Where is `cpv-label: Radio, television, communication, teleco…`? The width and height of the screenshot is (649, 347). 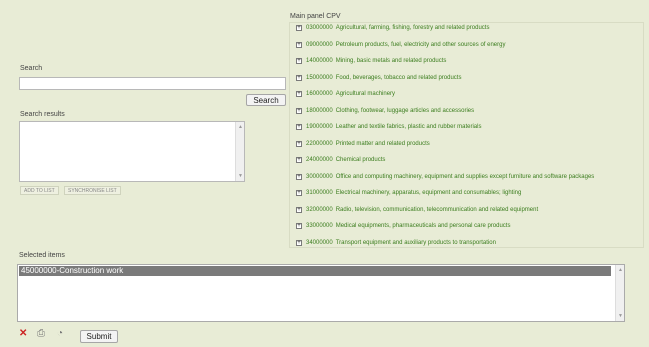 cpv-label: Radio, television, communication, teleco… is located at coordinates (437, 210).